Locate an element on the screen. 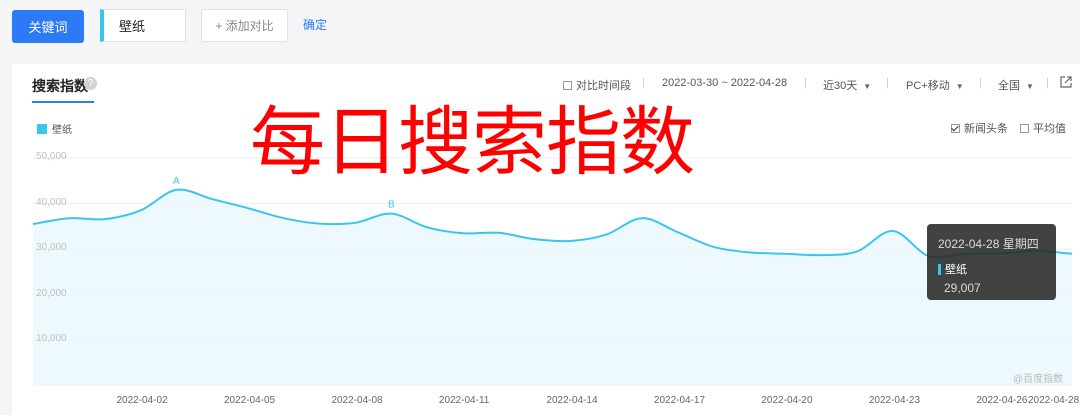 This screenshot has height=415, width=1080. news-annotation-a: A is located at coordinates (176, 181).